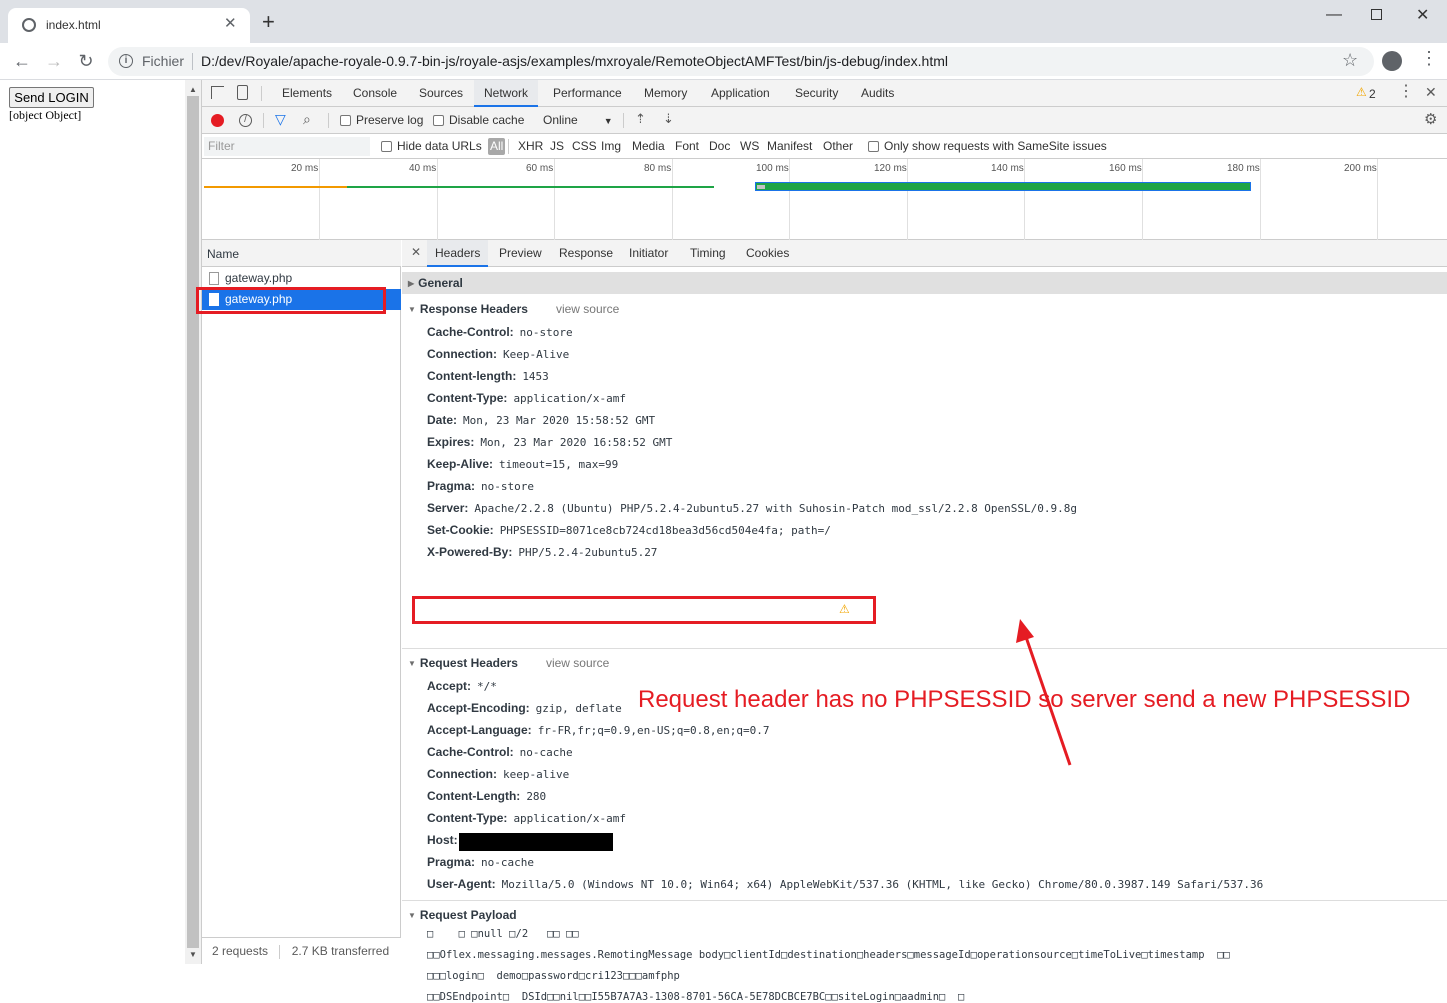 The width and height of the screenshot is (1447, 1003). I want to click on type-filter-font: Font, so click(687, 146).